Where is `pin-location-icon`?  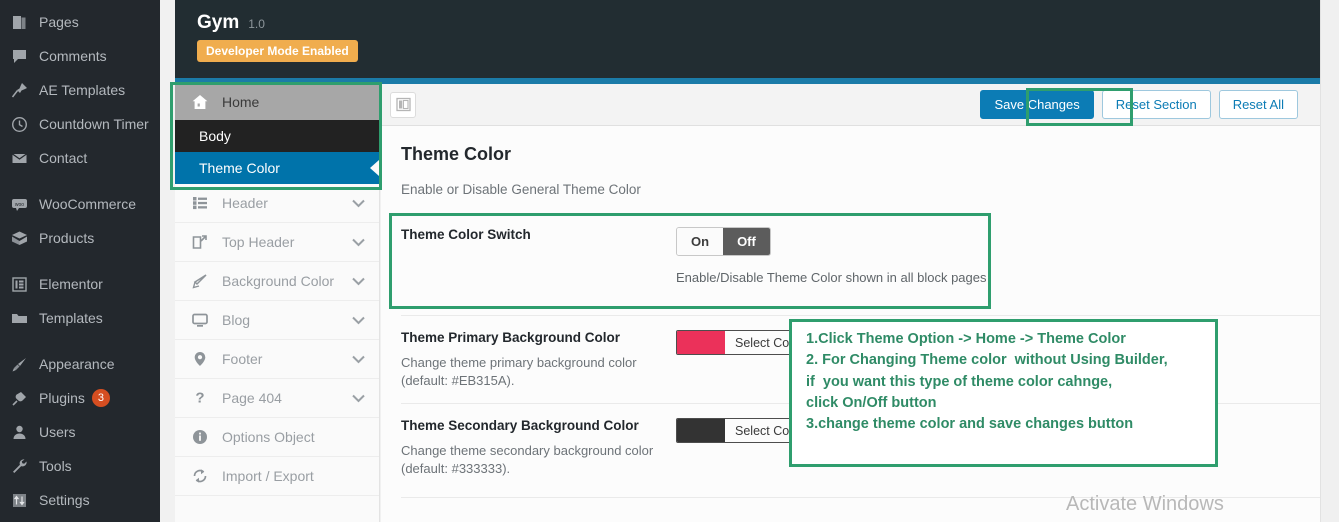
pin-location-icon is located at coordinates (200, 359).